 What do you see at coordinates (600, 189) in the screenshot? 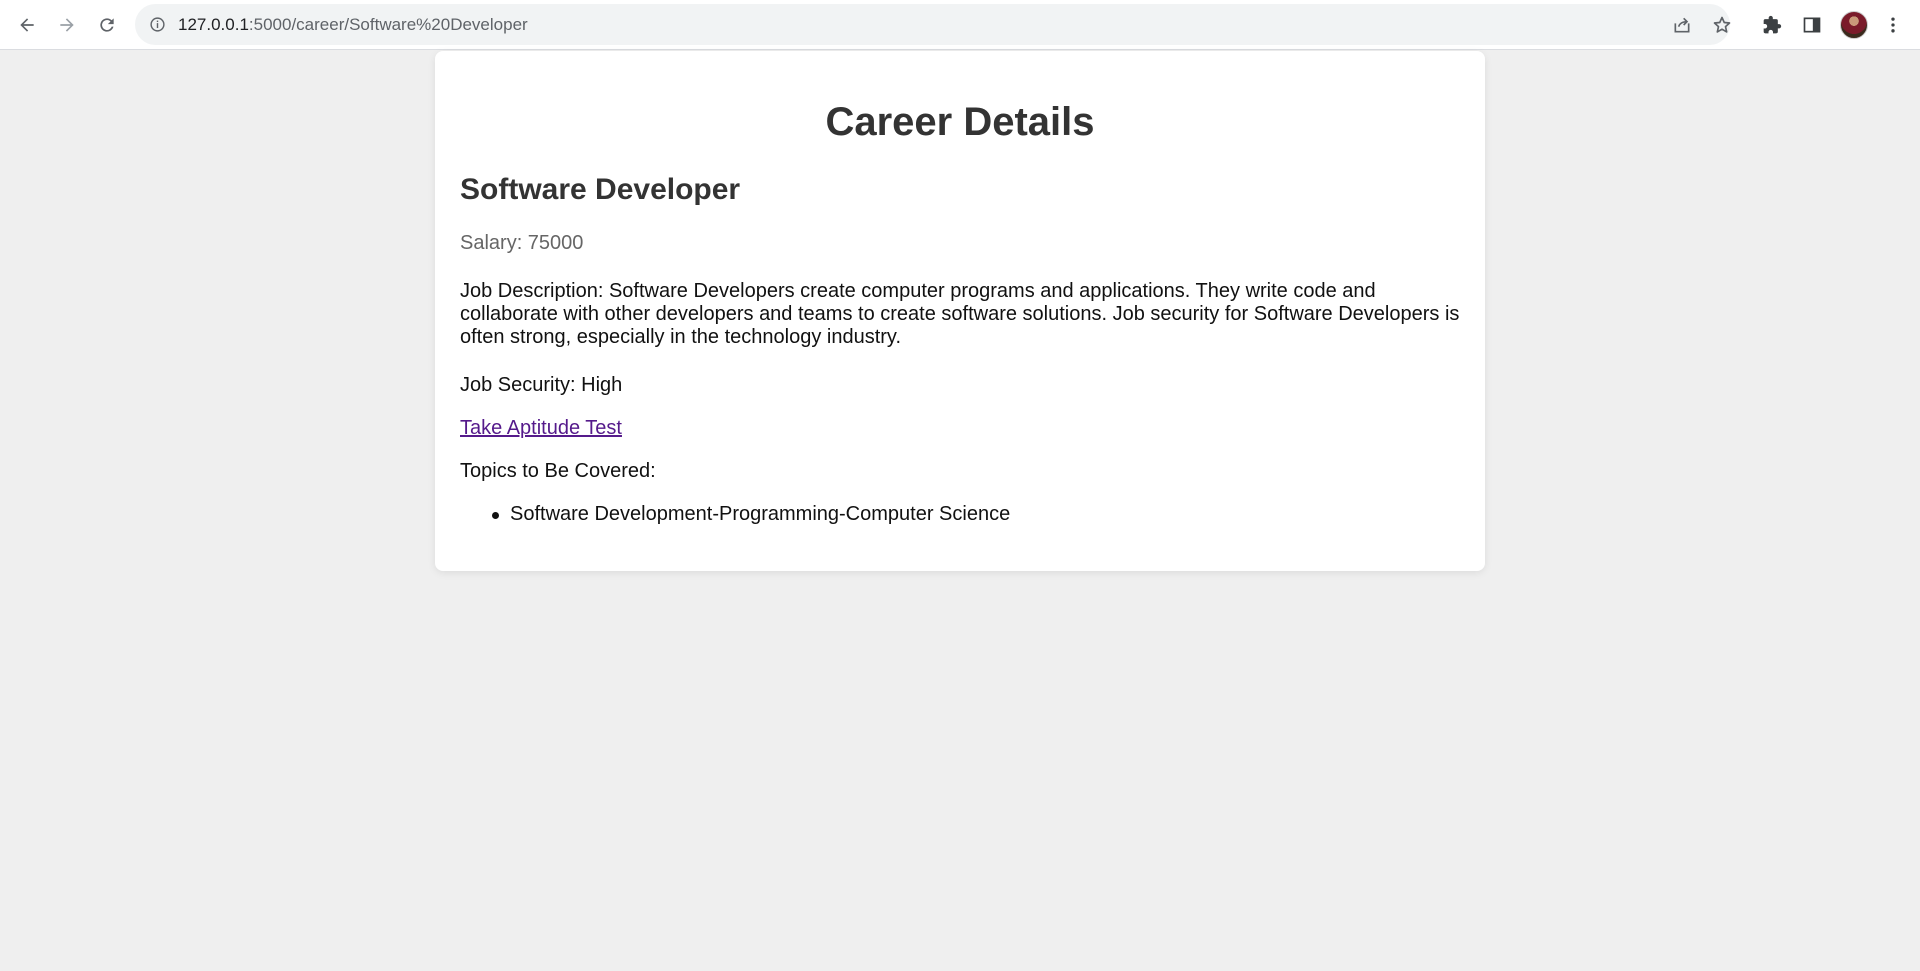
I see `career-name: Software Developer` at bounding box center [600, 189].